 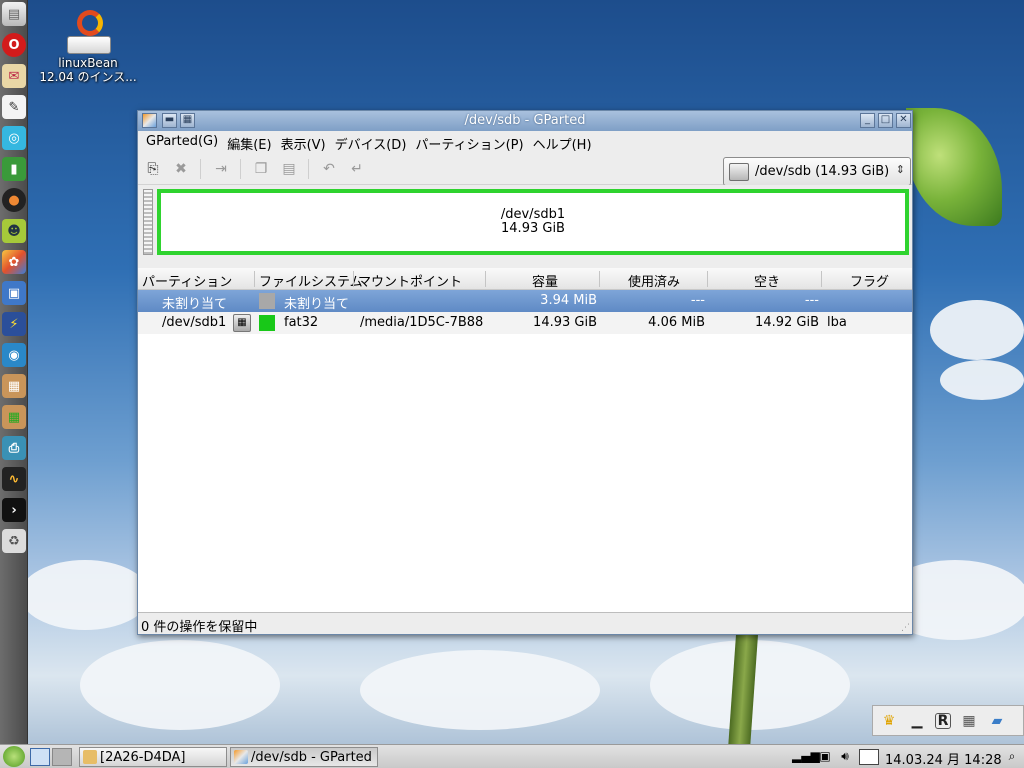 What do you see at coordinates (654, 280) in the screenshot?
I see `column-used: 使用済み` at bounding box center [654, 280].